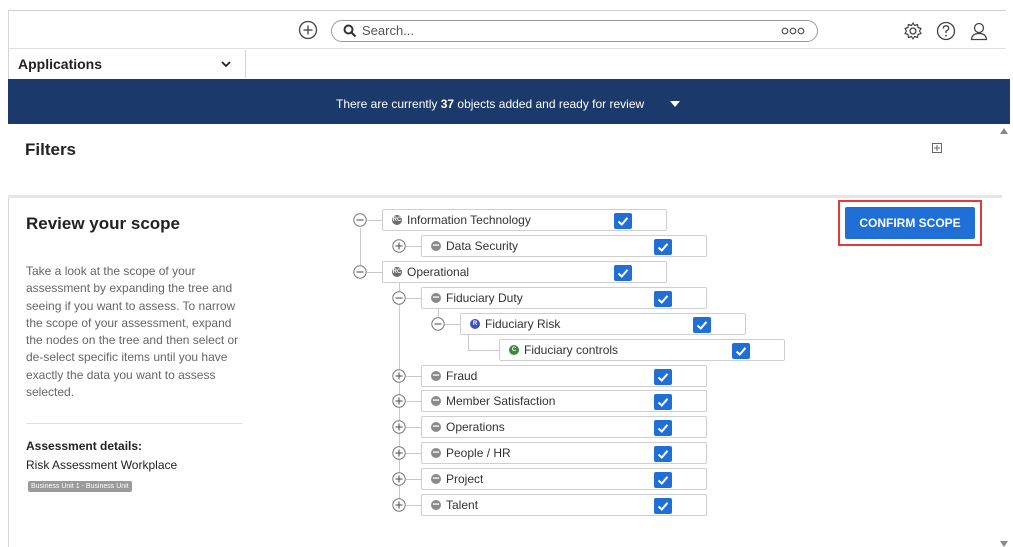  I want to click on tree-node-label: Member Satisfaction, so click(501, 401).